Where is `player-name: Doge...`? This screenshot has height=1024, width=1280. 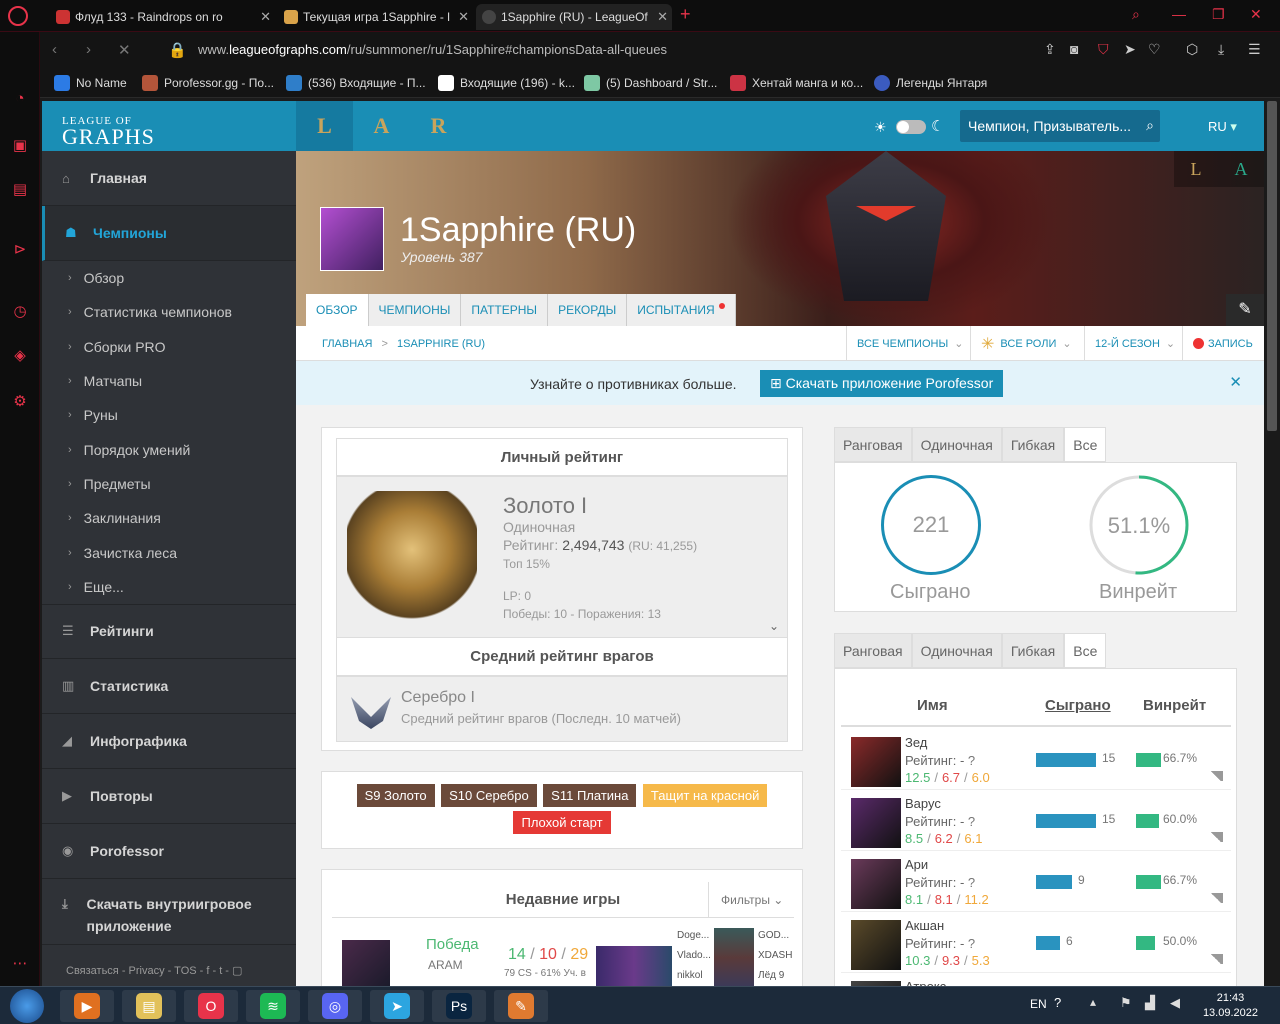 player-name: Doge... is located at coordinates (694, 936).